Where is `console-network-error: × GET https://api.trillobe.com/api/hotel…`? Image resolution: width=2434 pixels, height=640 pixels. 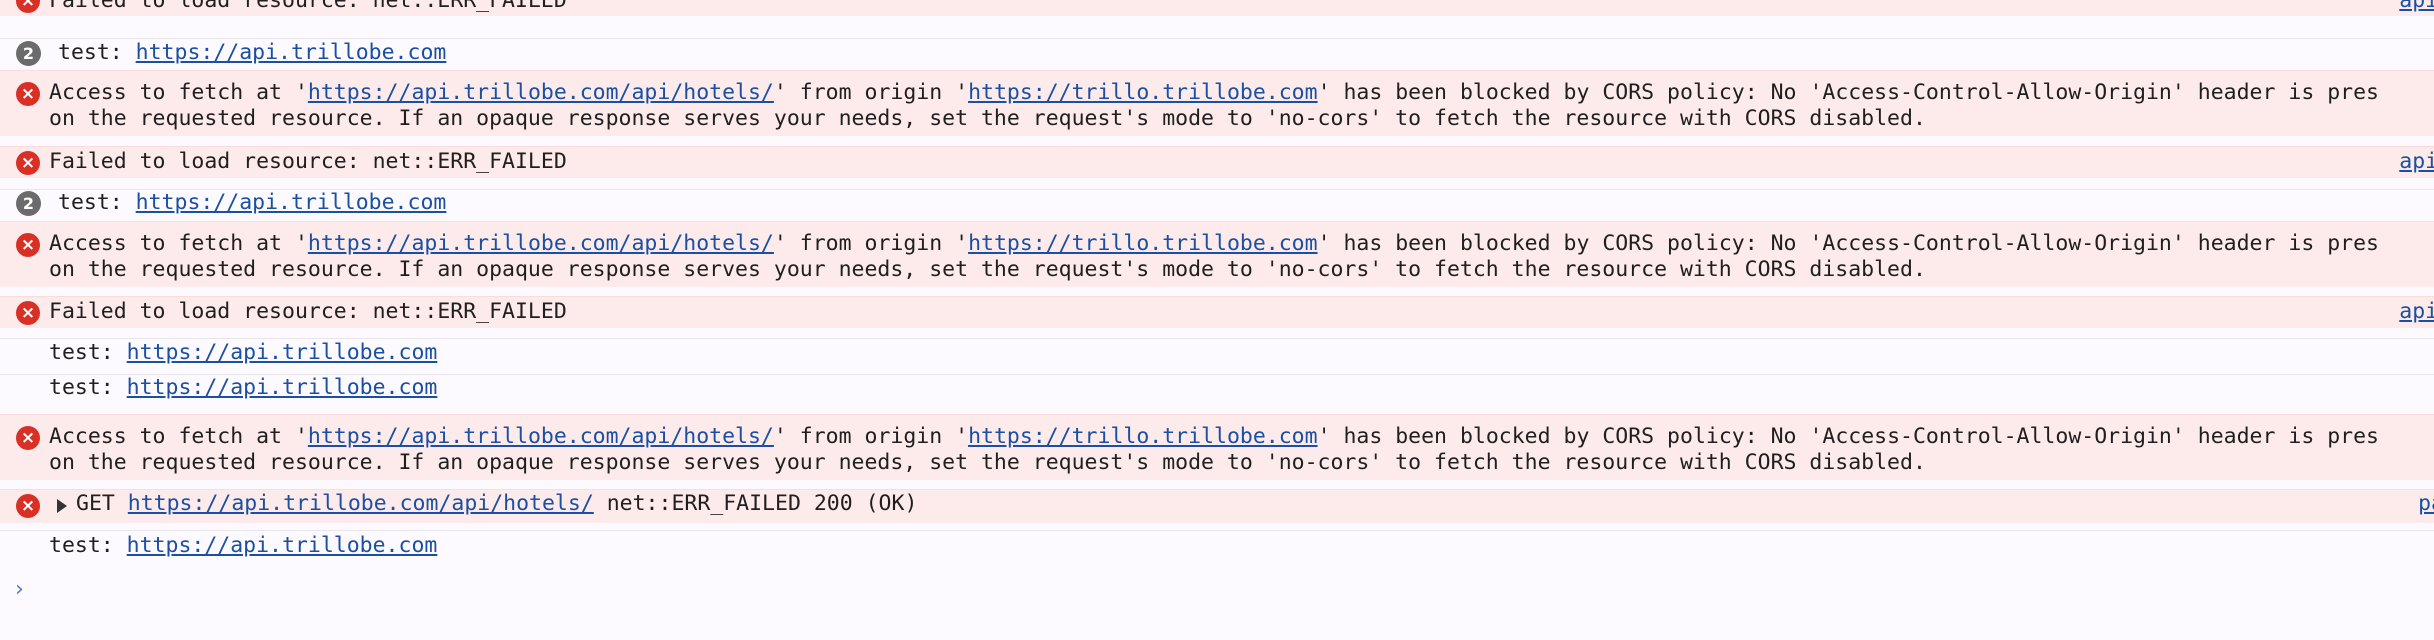 console-network-error: × GET https://api.trillobe.com/api/hotel… is located at coordinates (1217, 506).